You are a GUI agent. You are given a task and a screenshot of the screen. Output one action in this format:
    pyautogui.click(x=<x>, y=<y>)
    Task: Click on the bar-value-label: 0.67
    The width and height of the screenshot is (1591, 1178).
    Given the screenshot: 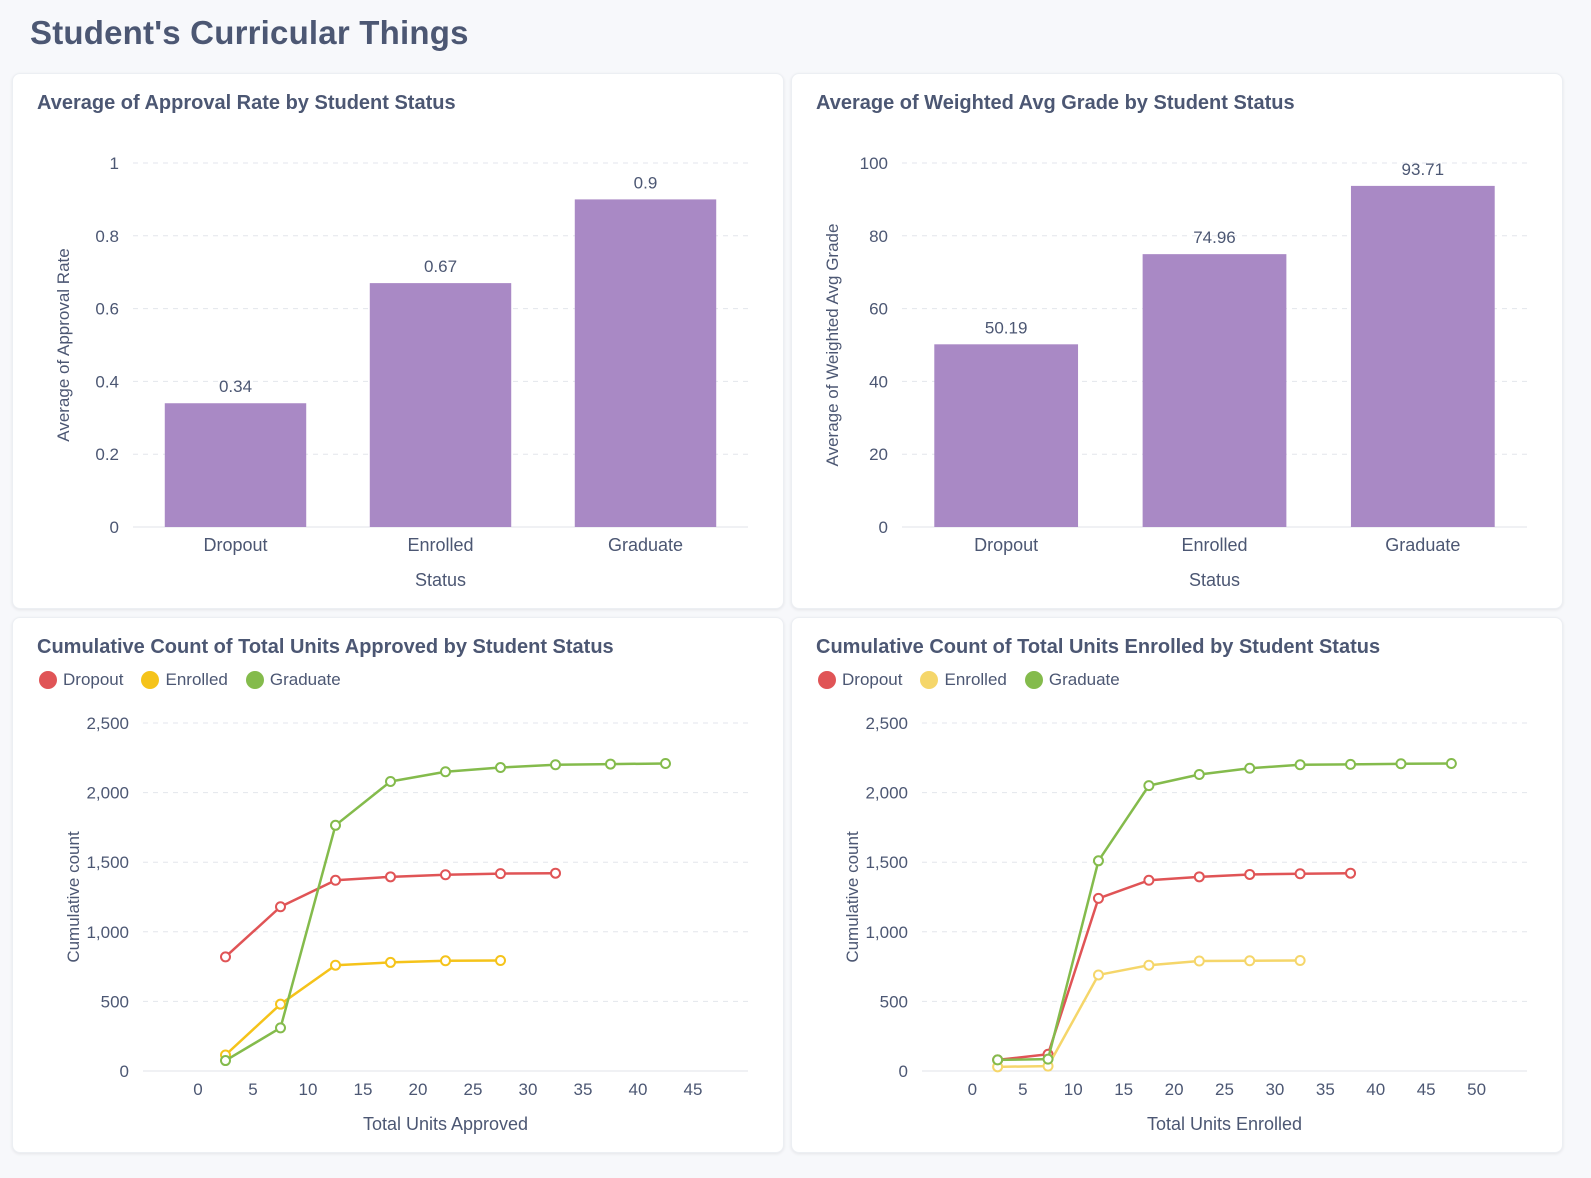 What is the action you would take?
    pyautogui.click(x=440, y=266)
    